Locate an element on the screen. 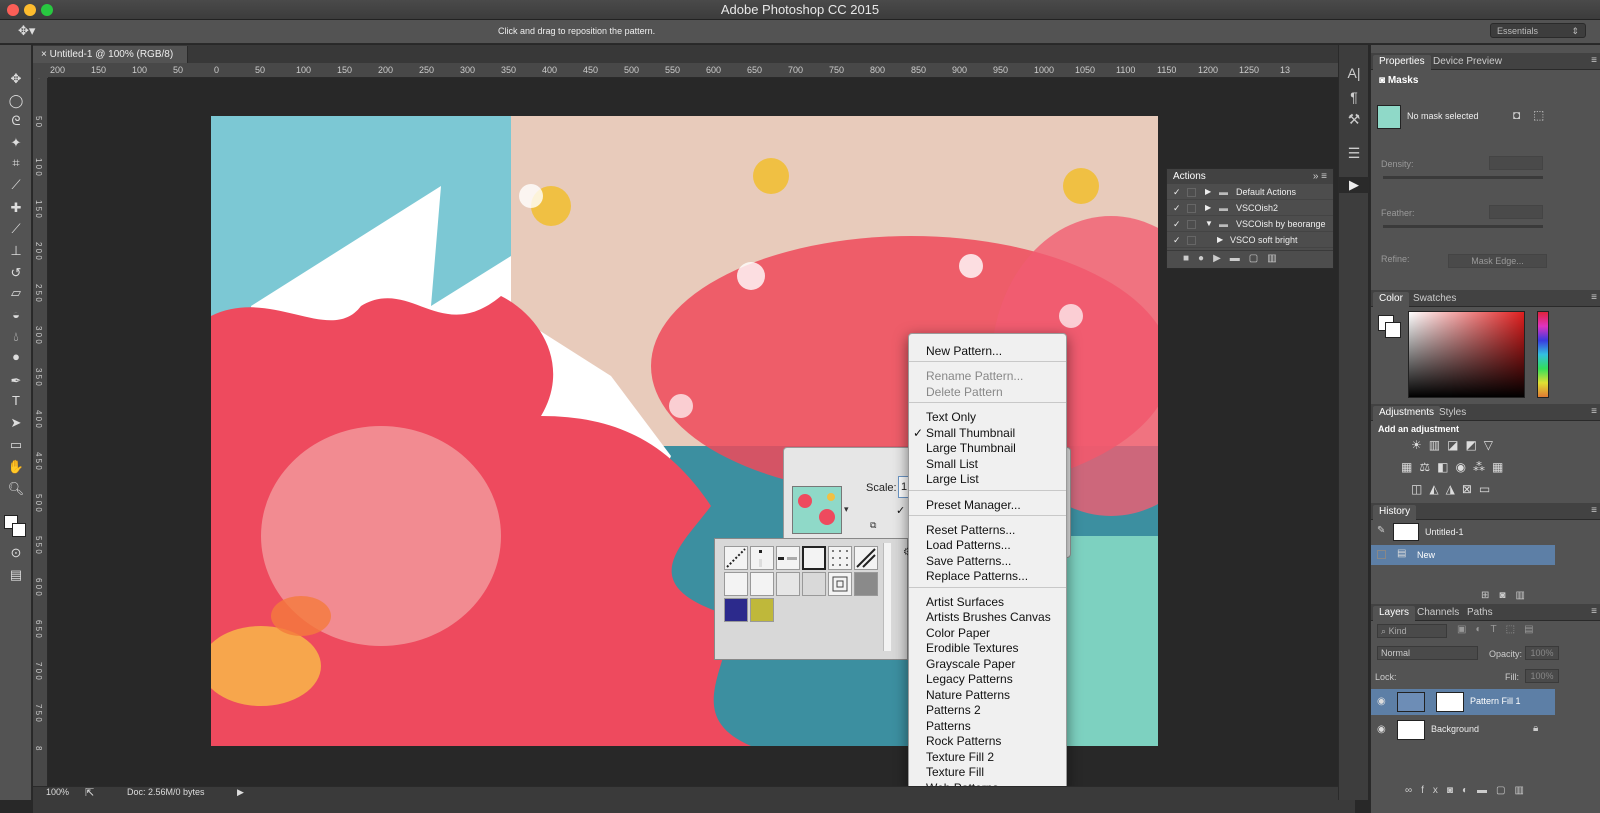  link-checkbox-icon: ✓ is located at coordinates (900, 510).